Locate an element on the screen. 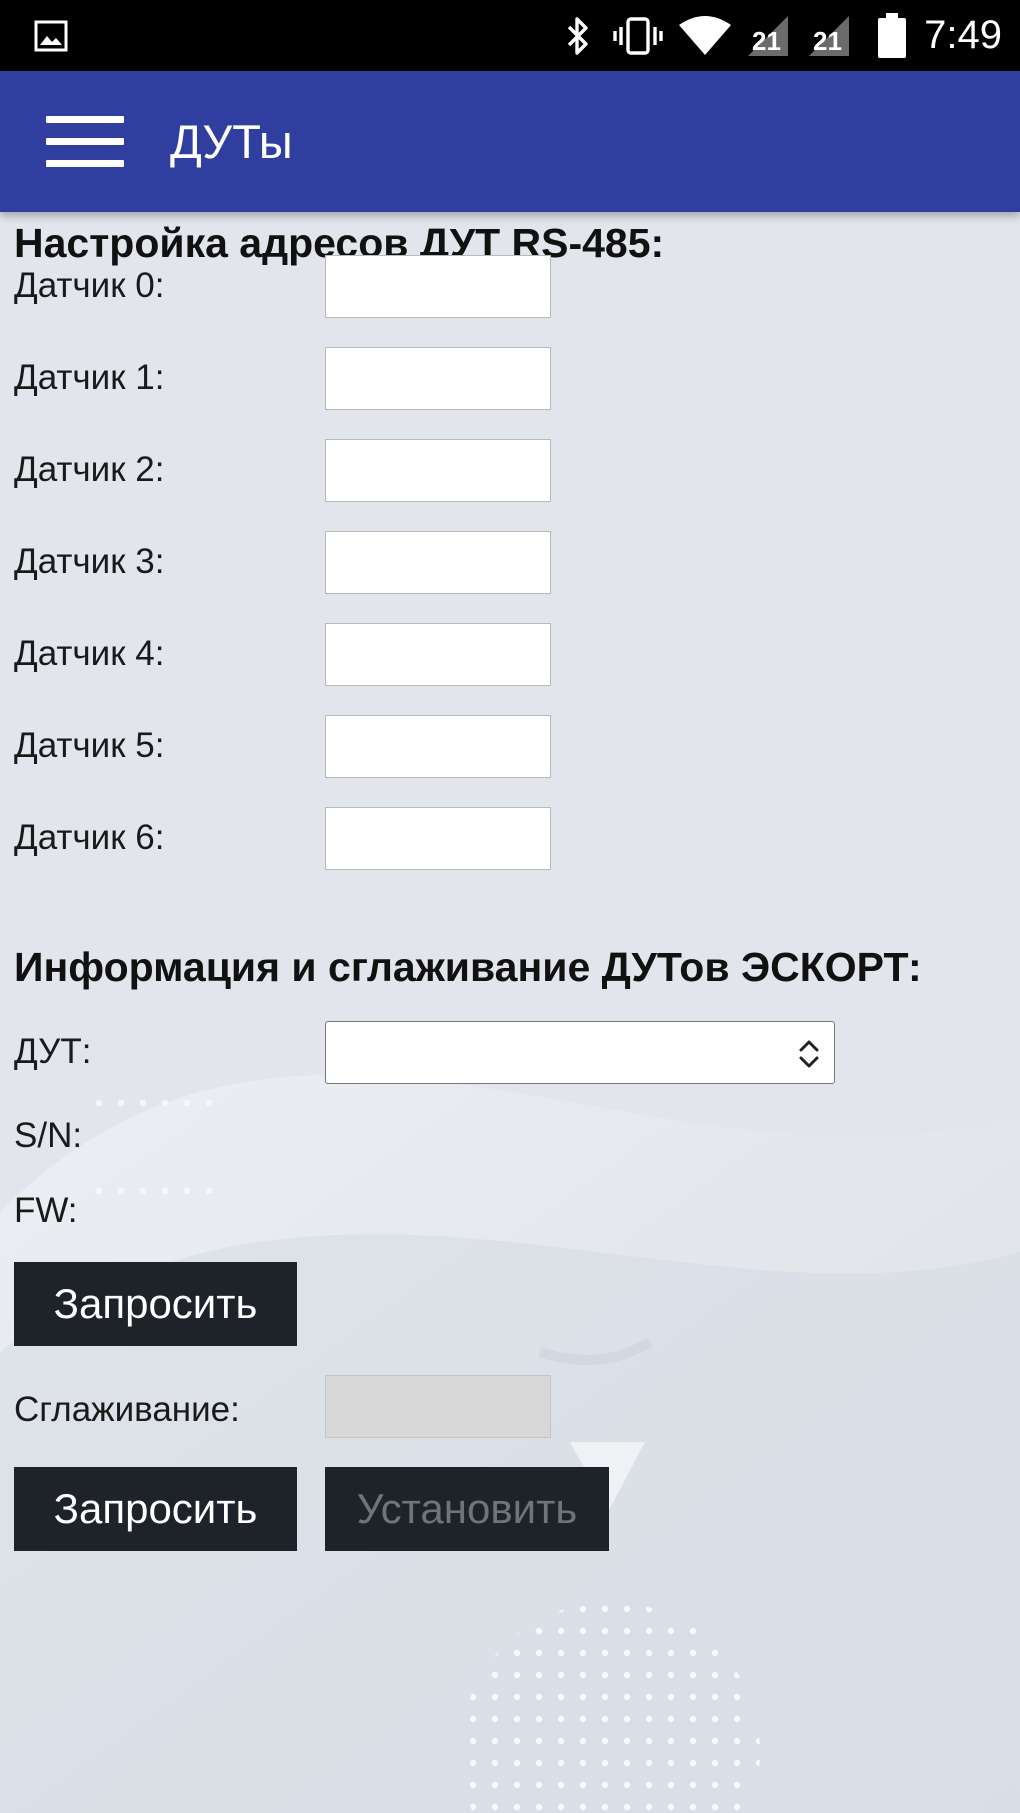 The height and width of the screenshot is (1813, 1020). request-info-button: Запросить is located at coordinates (155, 1304).